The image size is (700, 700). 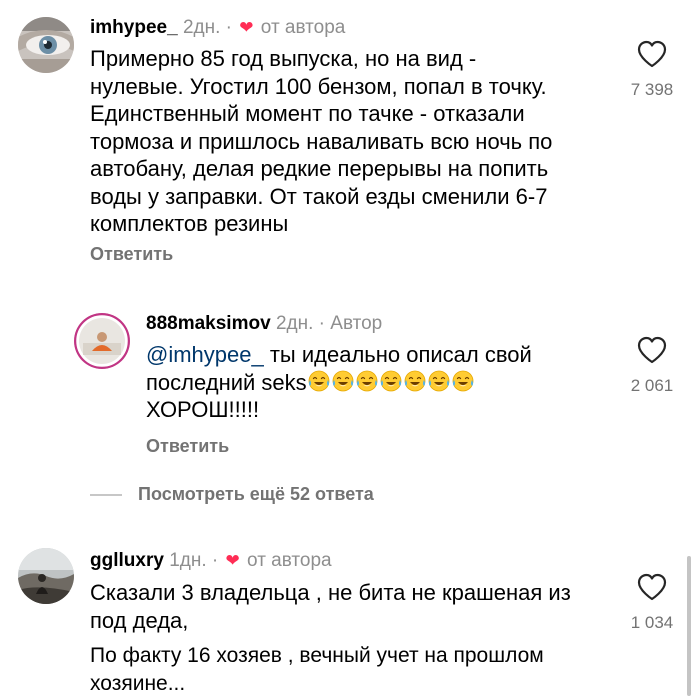 What do you see at coordinates (652, 385) in the screenshot?
I see `like-count: 2 061` at bounding box center [652, 385].